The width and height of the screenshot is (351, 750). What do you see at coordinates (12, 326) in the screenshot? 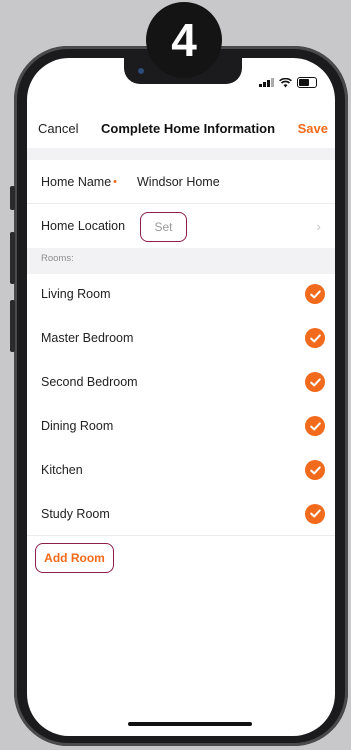
I see `volume-down-button` at bounding box center [12, 326].